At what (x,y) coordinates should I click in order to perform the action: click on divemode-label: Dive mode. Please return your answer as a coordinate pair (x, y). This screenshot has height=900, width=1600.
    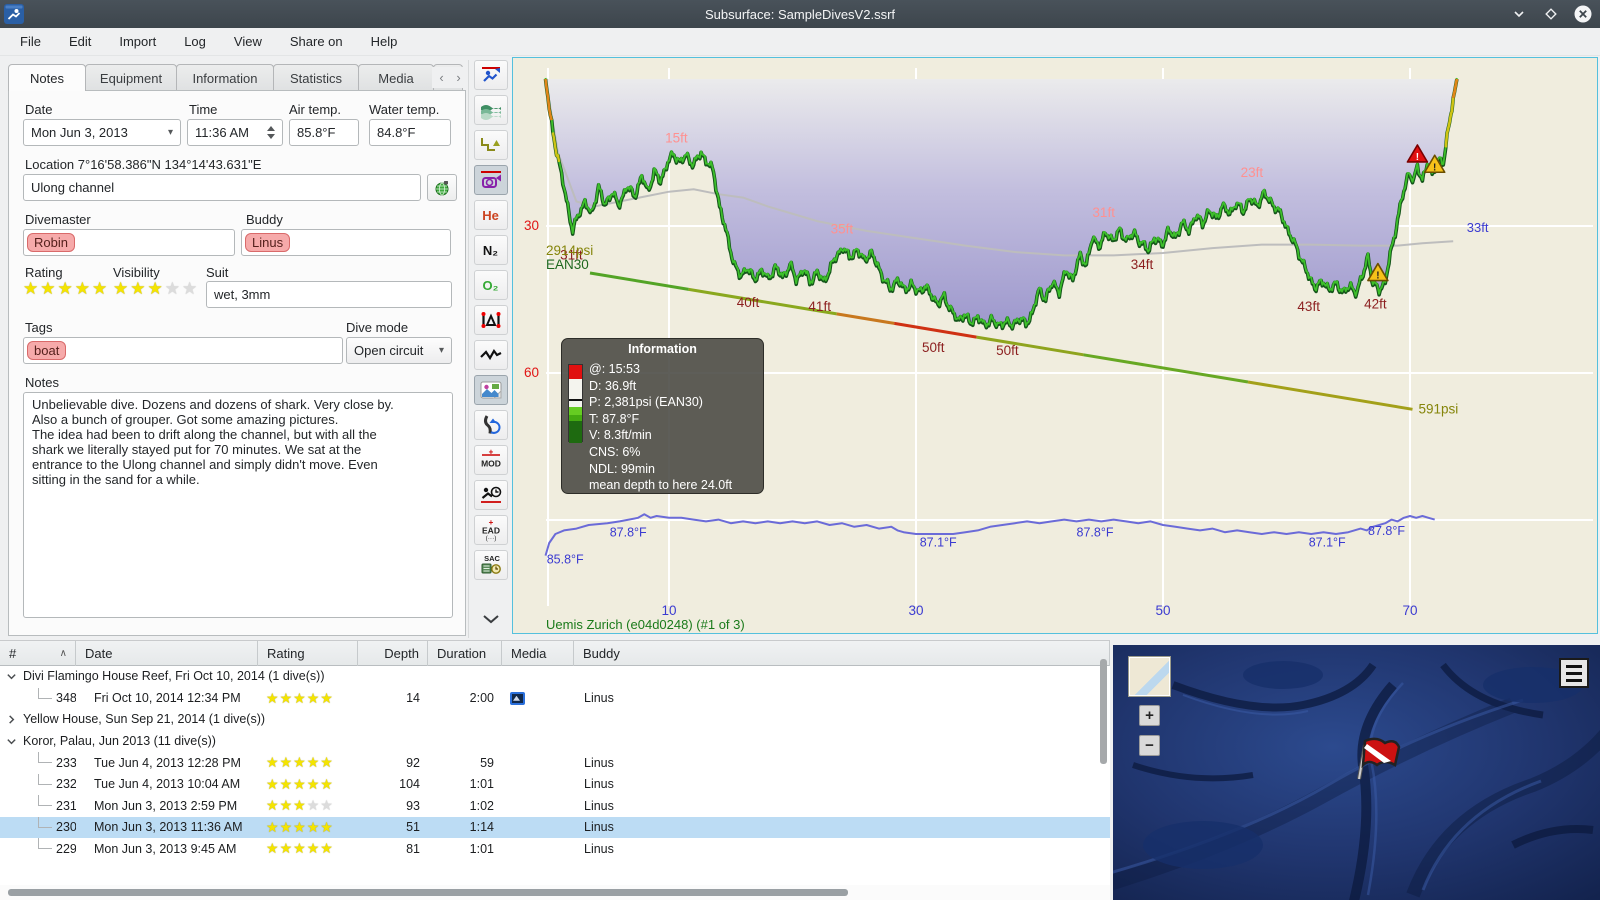
    Looking at the image, I should click on (377, 327).